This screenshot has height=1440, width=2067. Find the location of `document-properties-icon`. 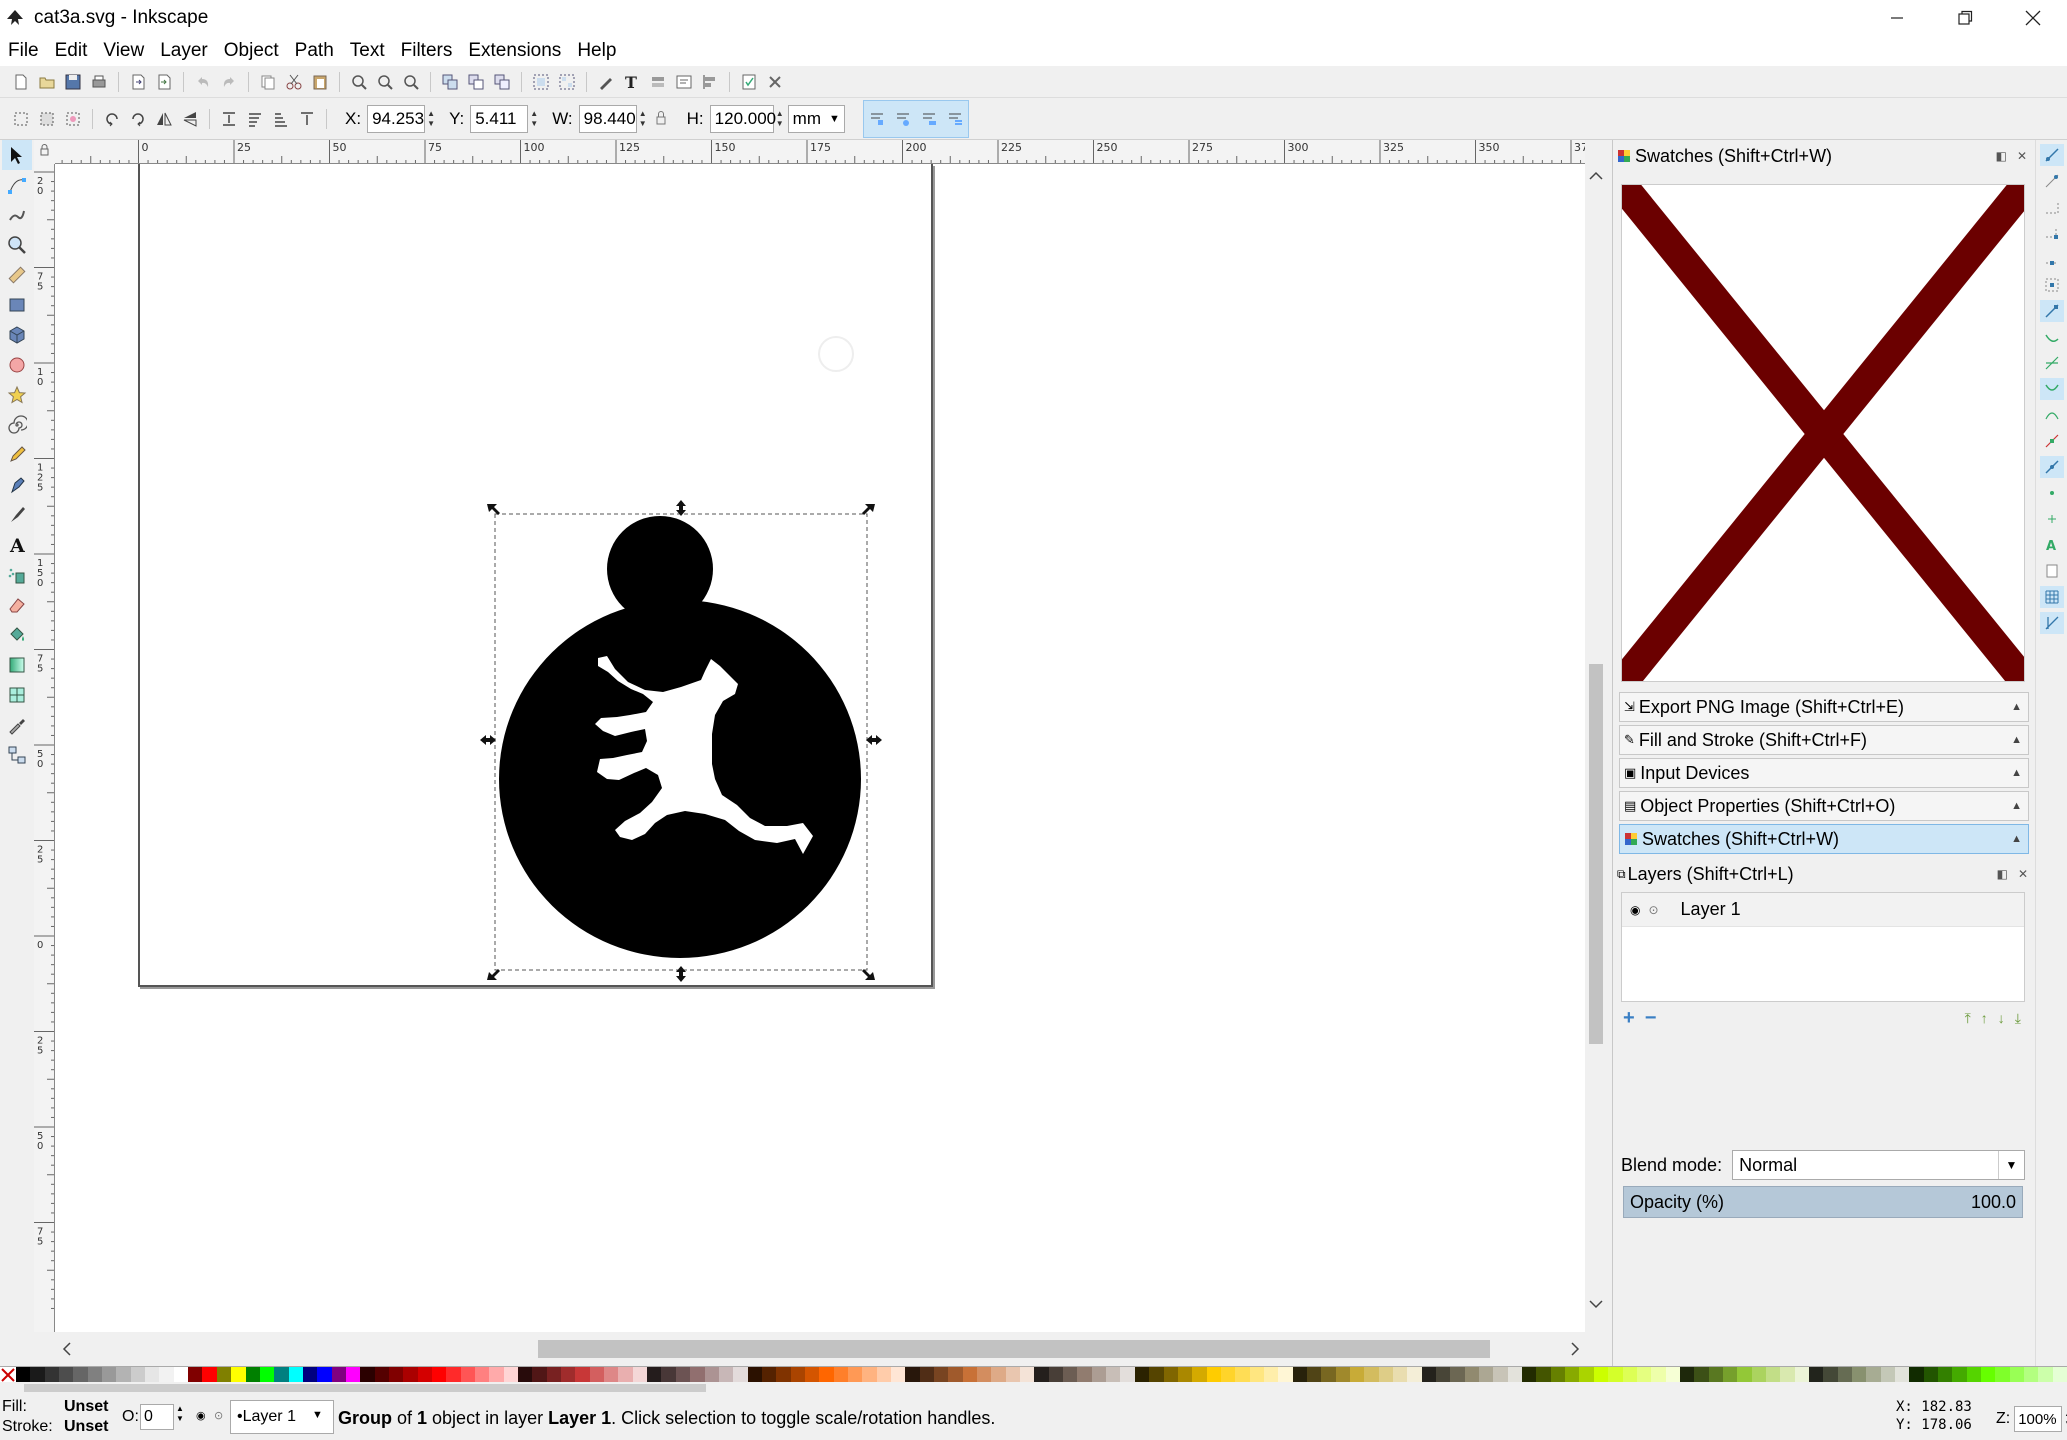

document-properties-icon is located at coordinates (749, 82).